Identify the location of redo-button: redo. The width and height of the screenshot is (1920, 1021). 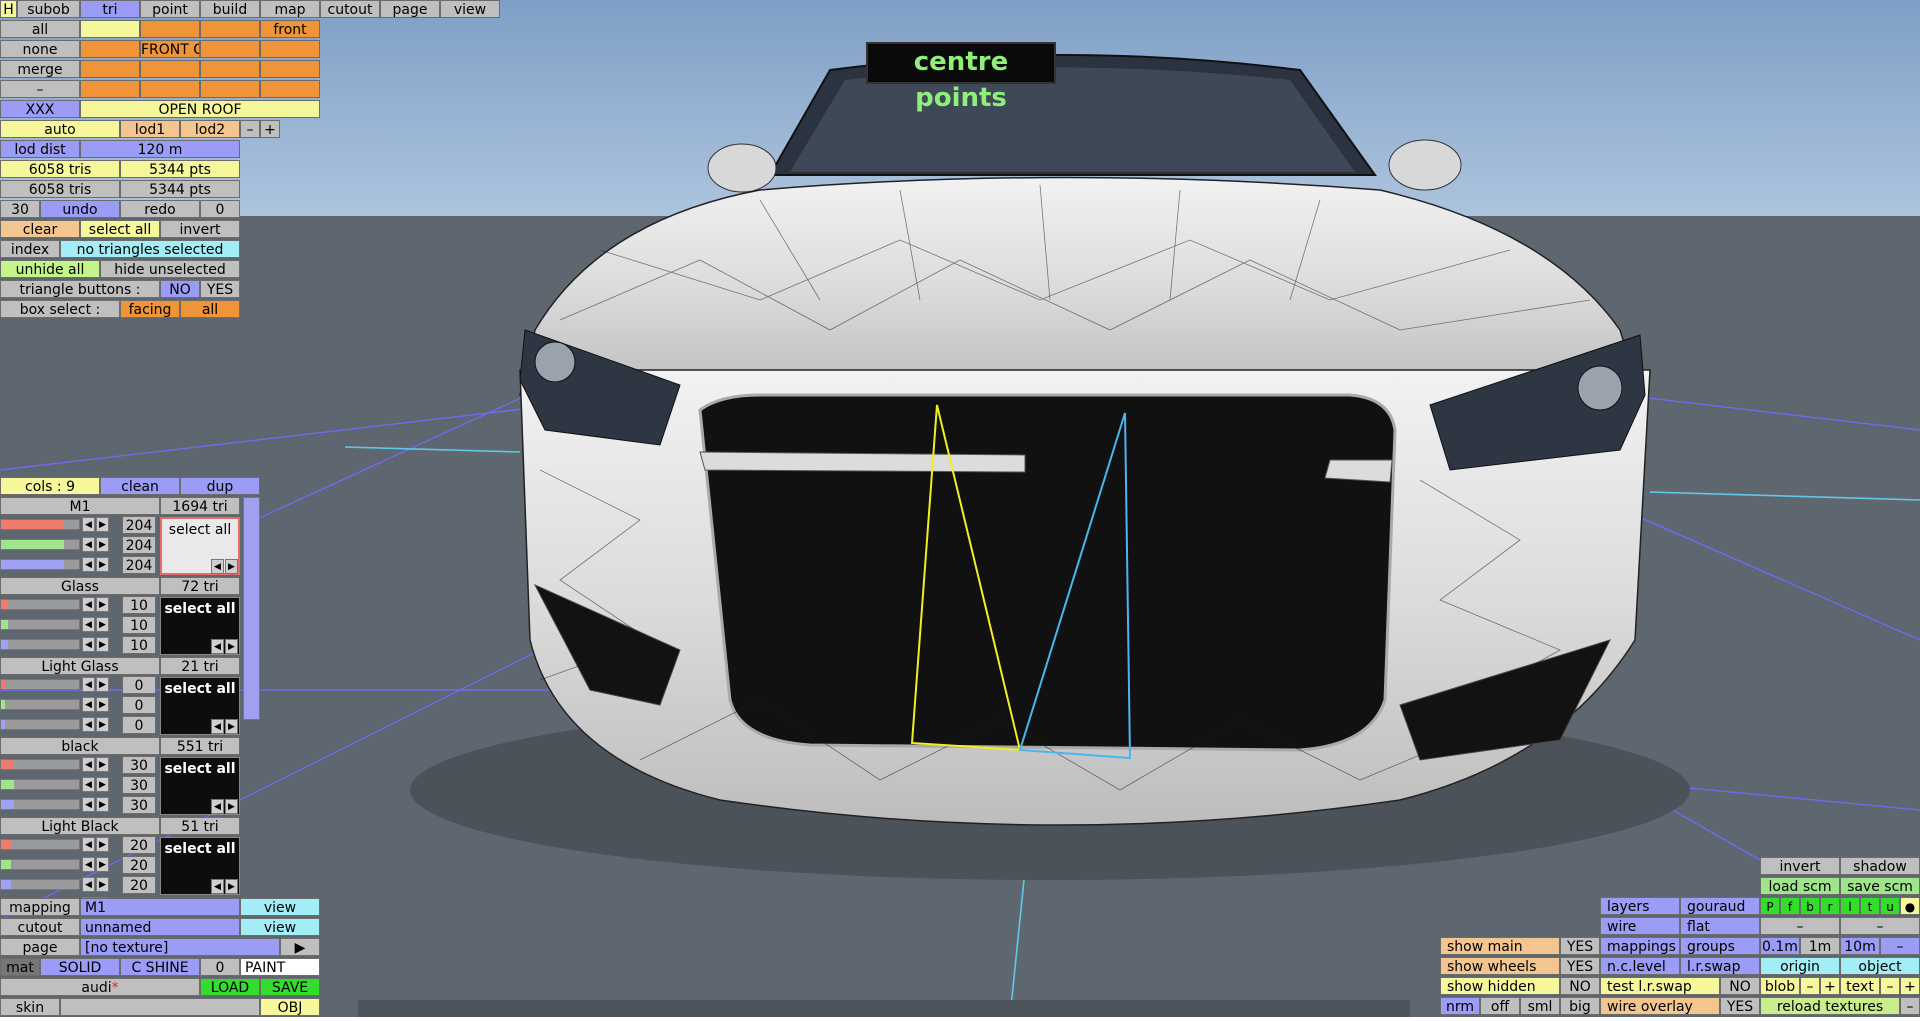
(160, 209).